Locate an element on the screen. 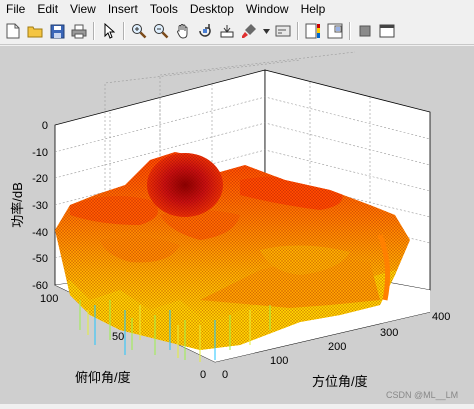  z-tick-label: -60 is located at coordinates (40, 286).